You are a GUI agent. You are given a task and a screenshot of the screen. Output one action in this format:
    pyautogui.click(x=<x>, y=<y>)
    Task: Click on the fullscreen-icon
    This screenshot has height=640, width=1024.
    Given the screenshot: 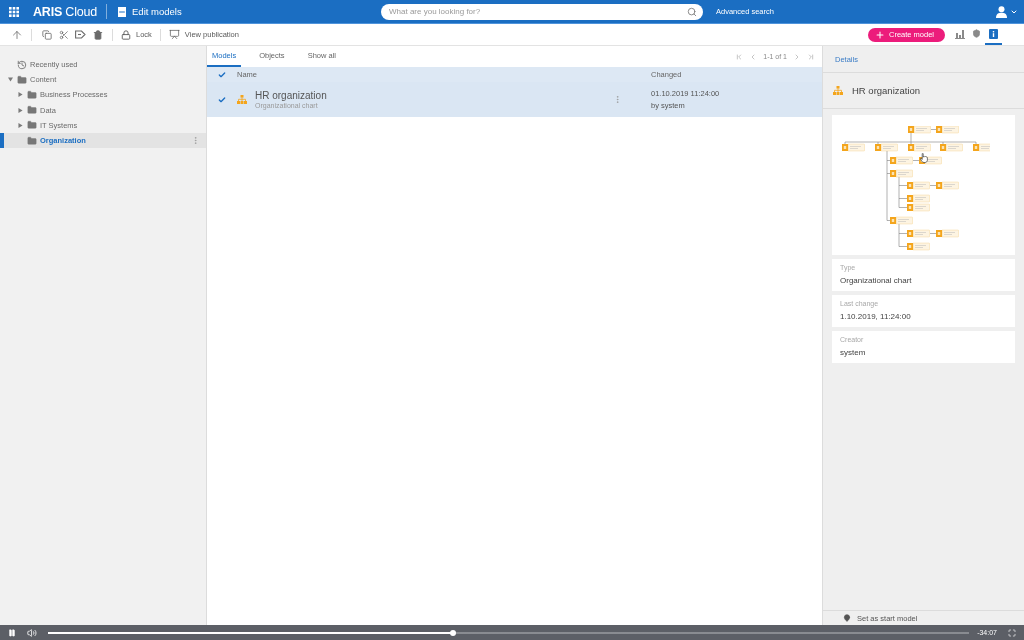 What is the action you would take?
    pyautogui.click(x=1012, y=632)
    